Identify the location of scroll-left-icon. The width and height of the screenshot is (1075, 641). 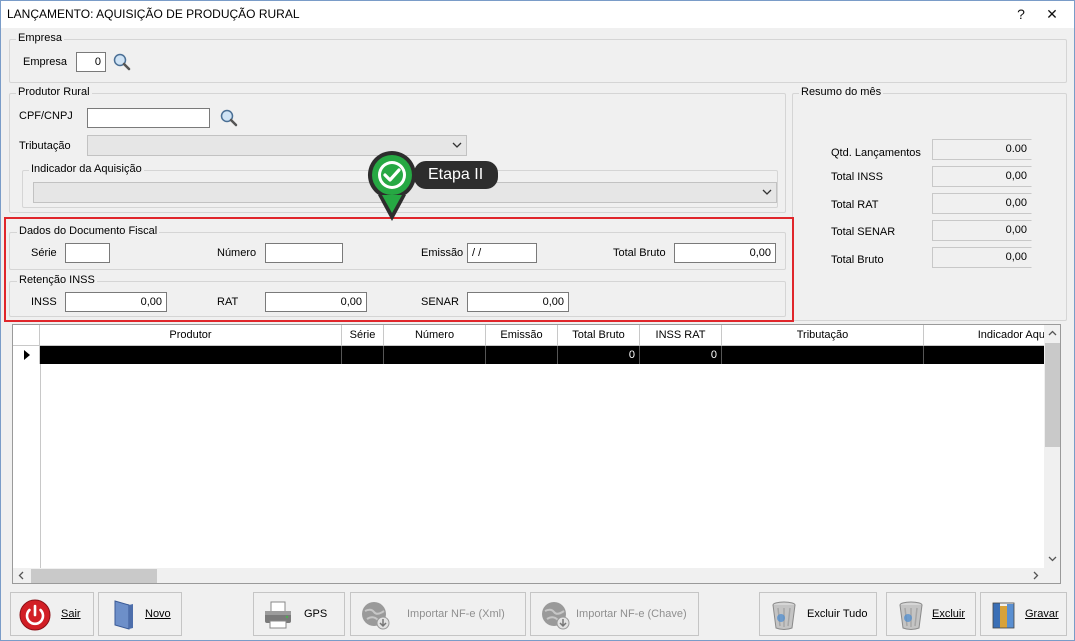
(21, 575).